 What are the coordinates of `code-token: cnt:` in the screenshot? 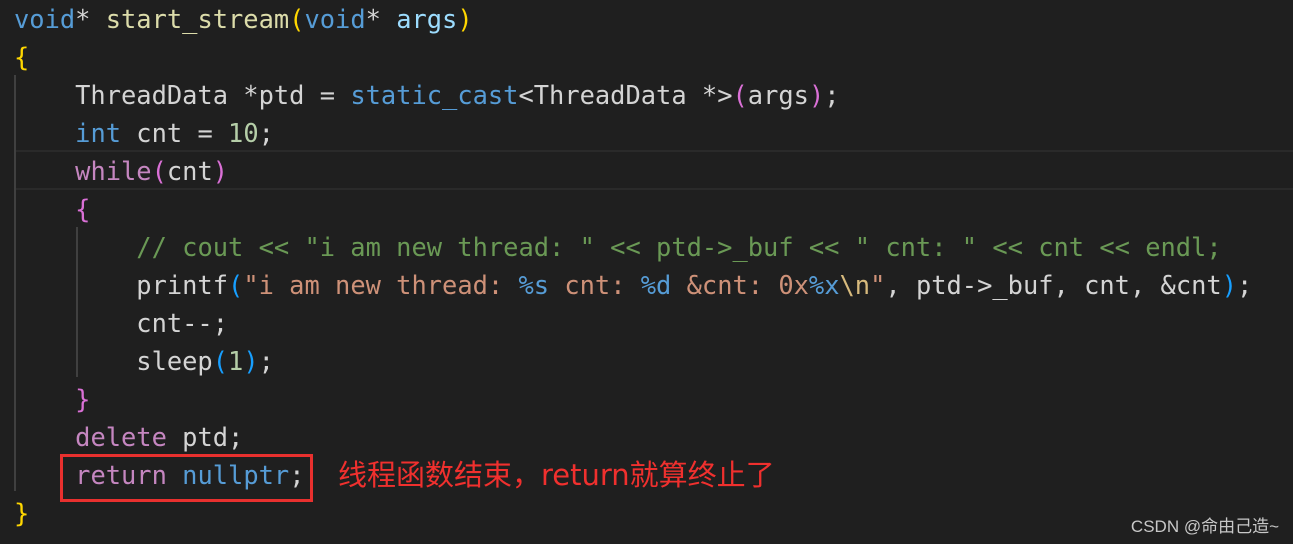 It's located at (595, 285).